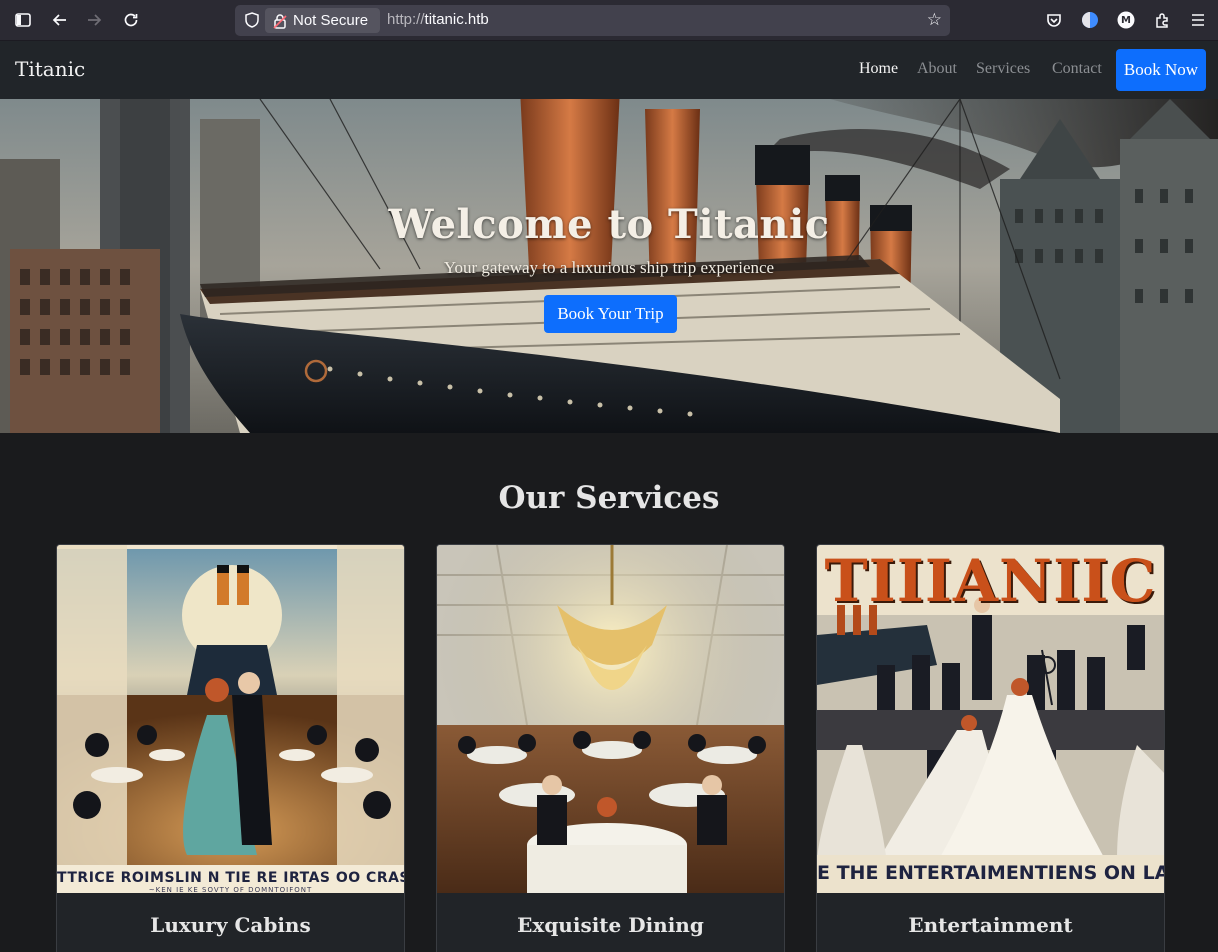  Describe the element at coordinates (23, 20) in the screenshot. I see `sidebar-toggle-icon` at that location.